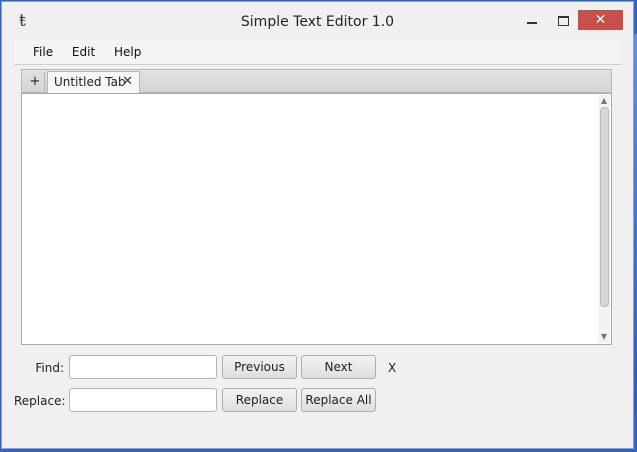  What do you see at coordinates (259, 400) in the screenshot?
I see `replace-button: Replace` at bounding box center [259, 400].